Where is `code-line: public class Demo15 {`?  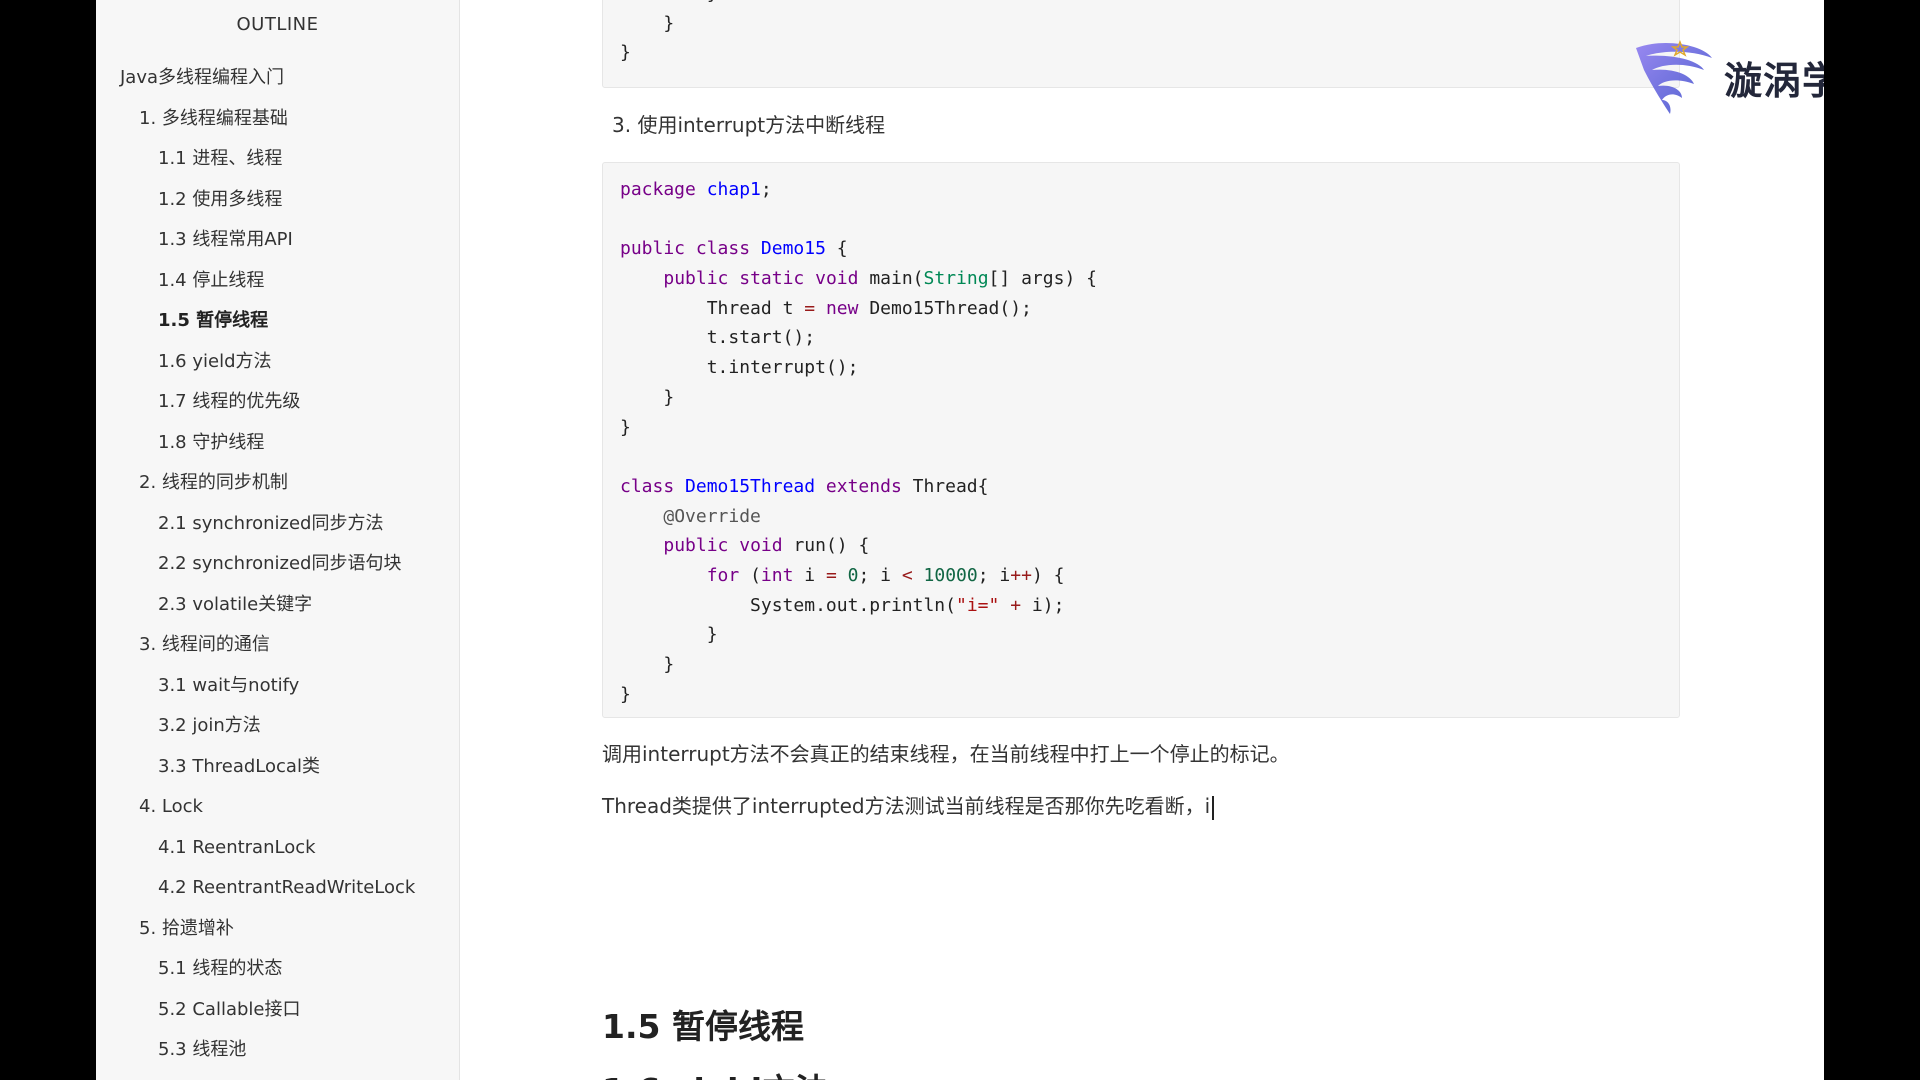 code-line: public class Demo15 { is located at coordinates (734, 249).